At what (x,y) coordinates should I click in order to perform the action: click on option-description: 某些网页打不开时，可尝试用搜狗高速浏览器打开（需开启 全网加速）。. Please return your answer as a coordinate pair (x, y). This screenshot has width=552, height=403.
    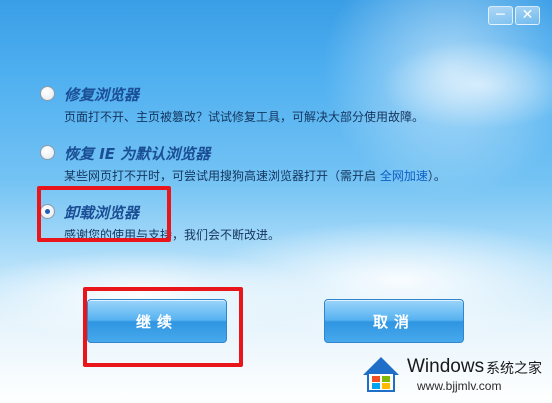
    Looking at the image, I should click on (255, 175).